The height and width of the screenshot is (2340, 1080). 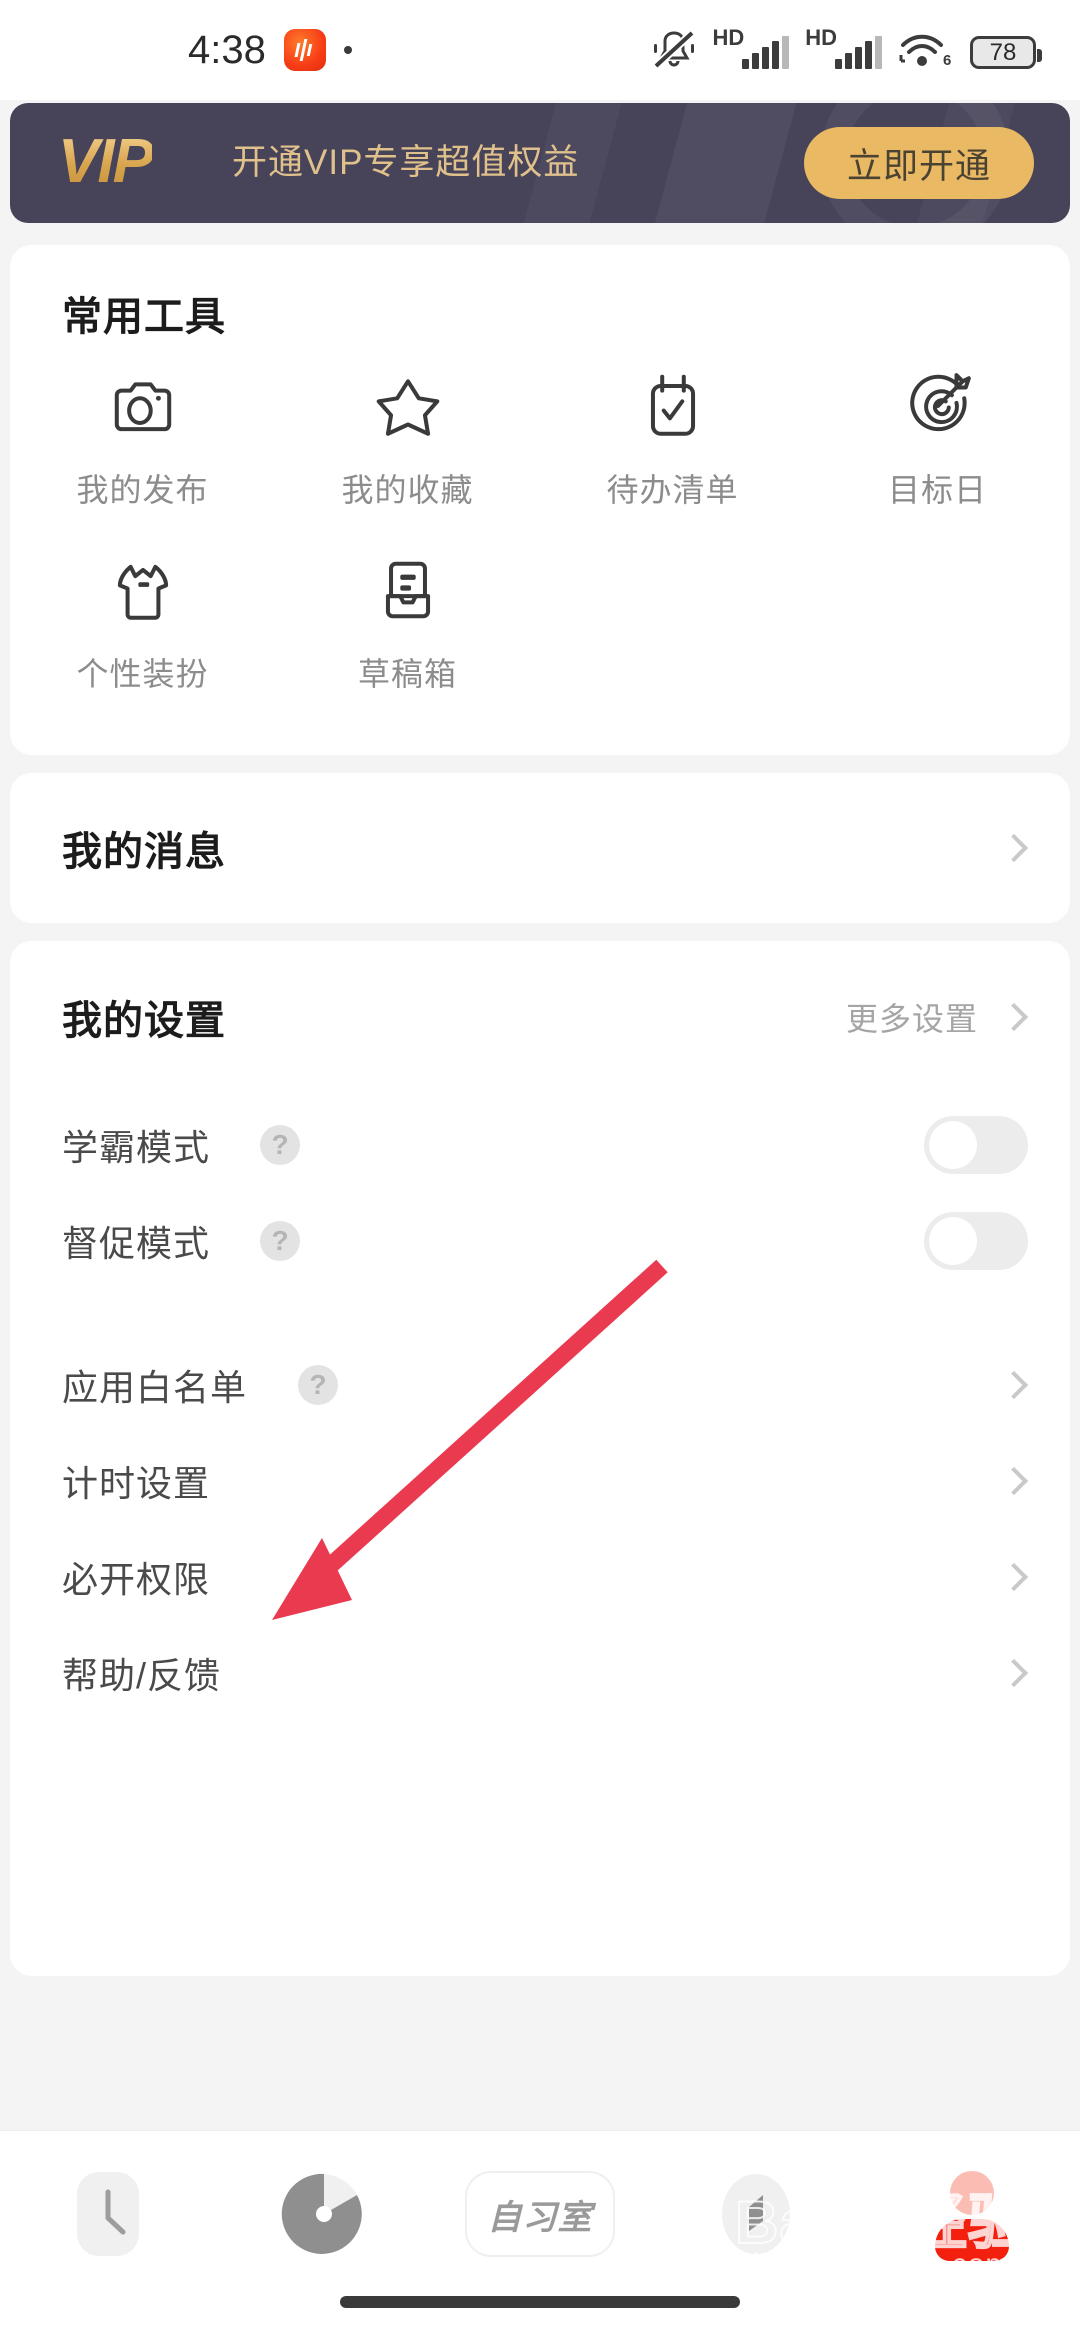 I want to click on settings-row-app-whitelist: 应用白名单 ?, so click(x=540, y=1385).